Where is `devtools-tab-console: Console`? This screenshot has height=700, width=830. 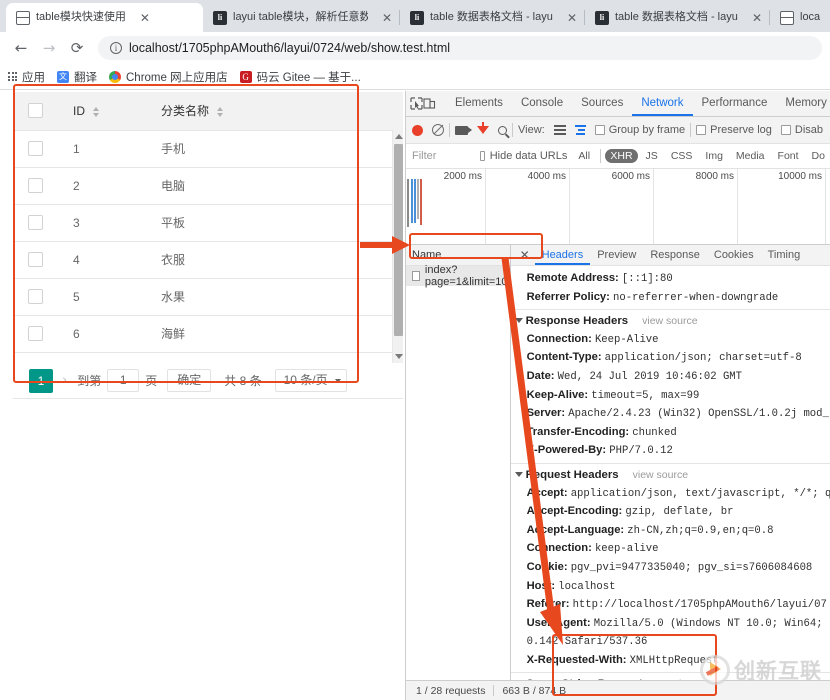 devtools-tab-console: Console is located at coordinates (542, 103).